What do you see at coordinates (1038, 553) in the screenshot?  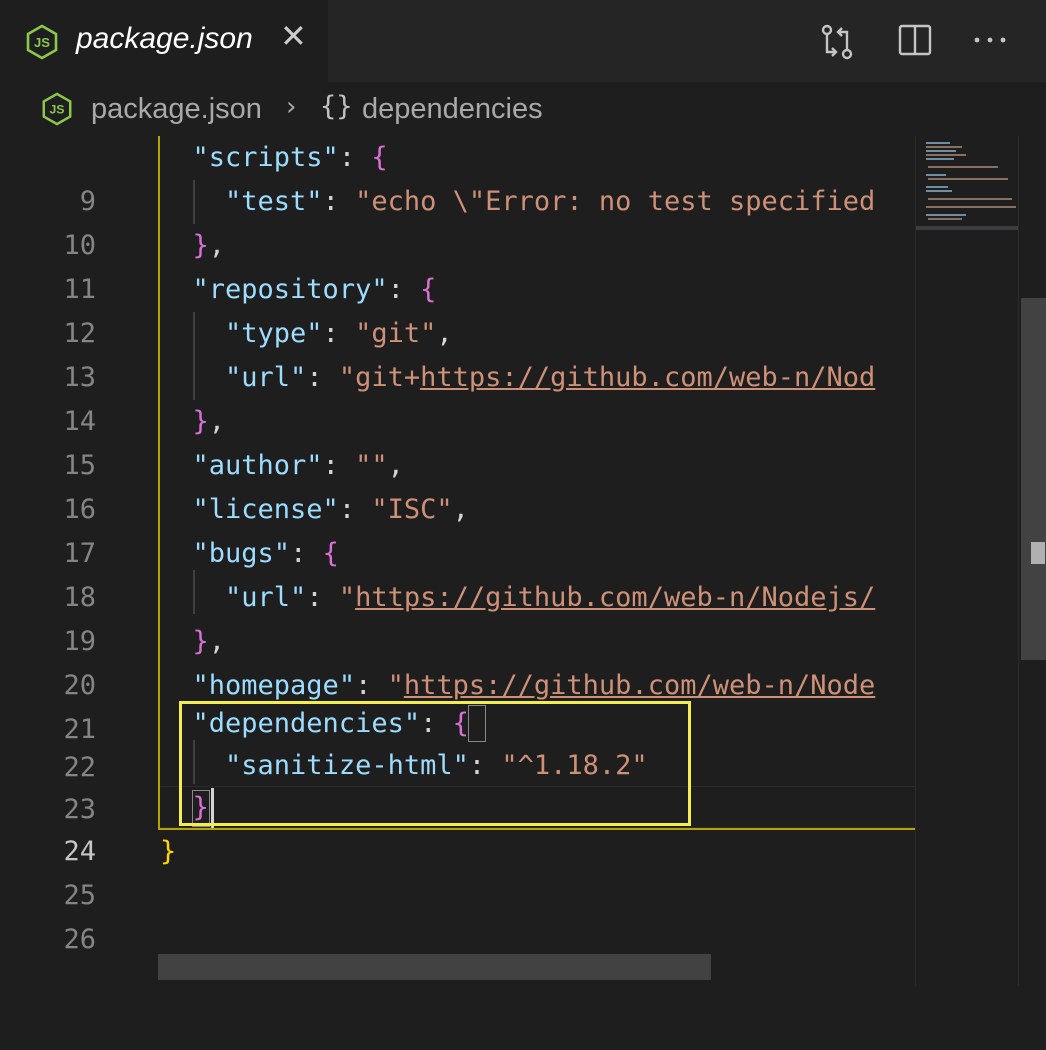 I see `scrollbar-cursor-marker` at bounding box center [1038, 553].